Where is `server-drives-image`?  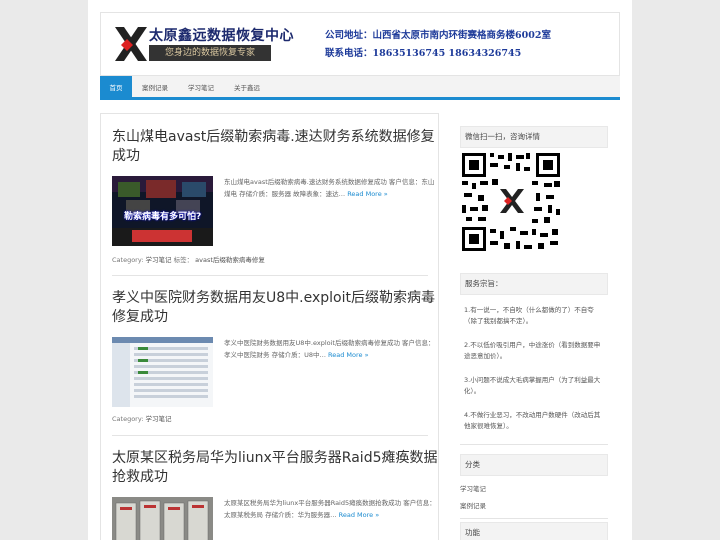
server-drives-image is located at coordinates (162, 518).